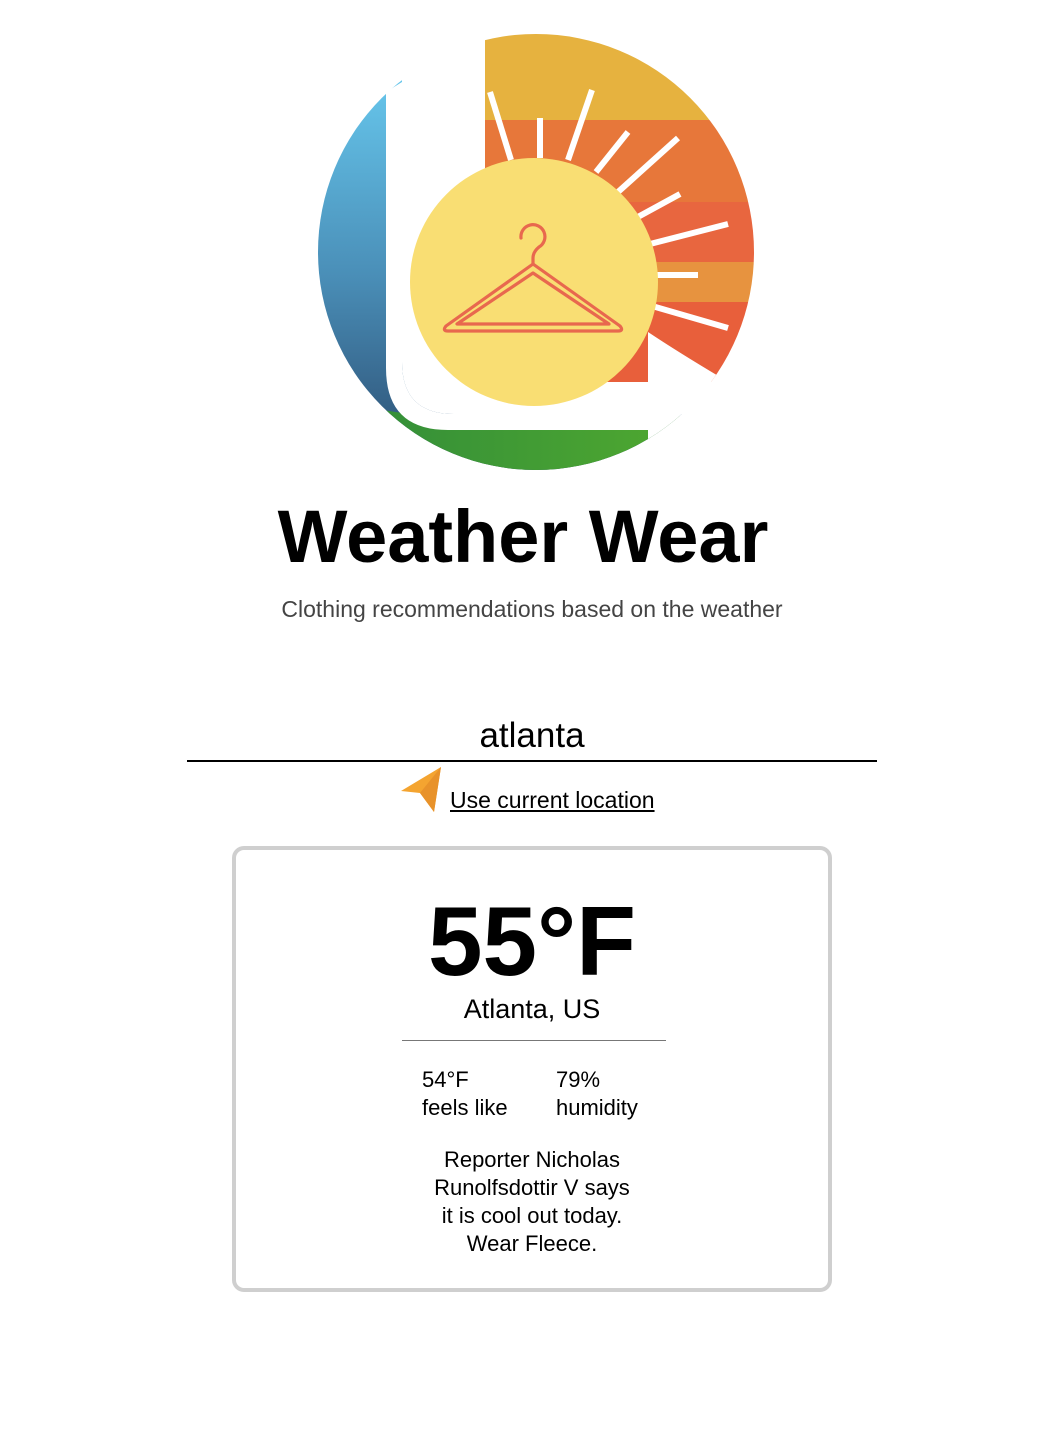 Image resolution: width=1046 pixels, height=1446 pixels. Describe the element at coordinates (540, 252) in the screenshot. I see `app-logo` at that location.